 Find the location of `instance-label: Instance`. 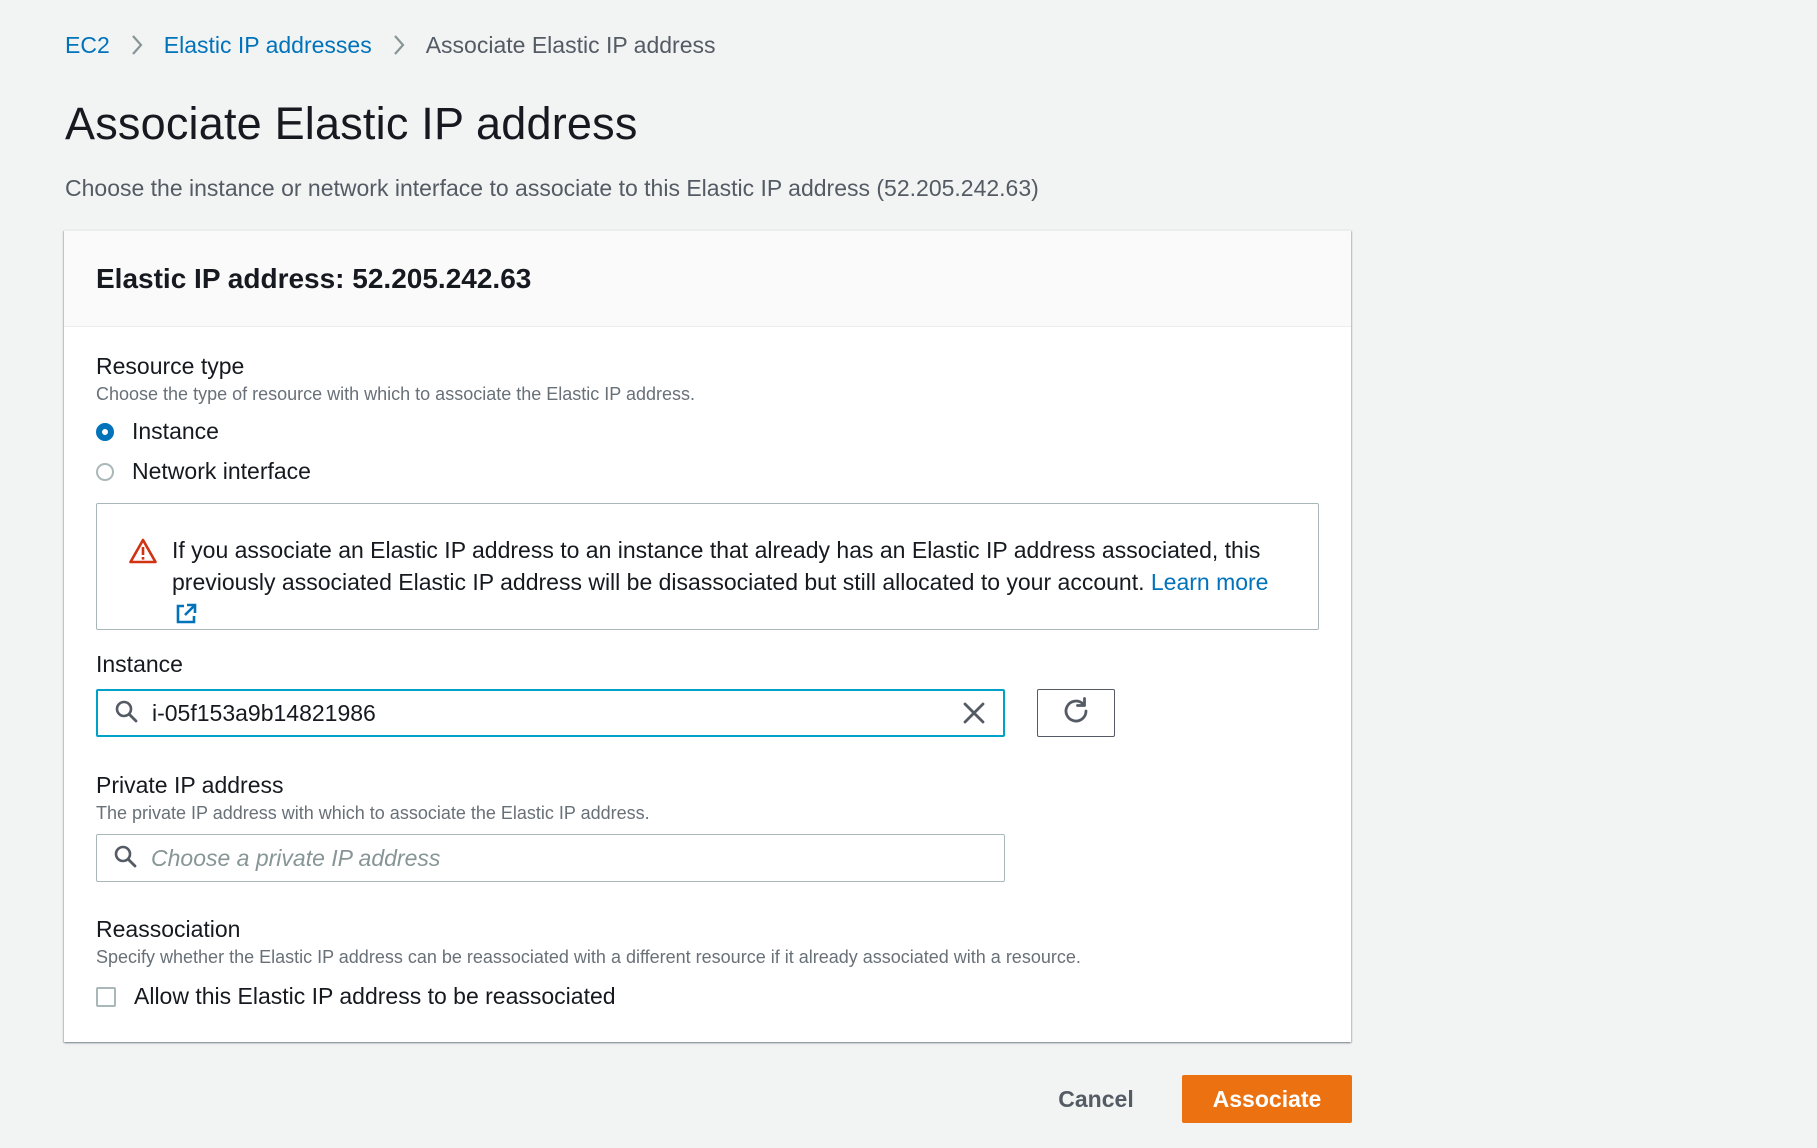

instance-label: Instance is located at coordinates (139, 664).